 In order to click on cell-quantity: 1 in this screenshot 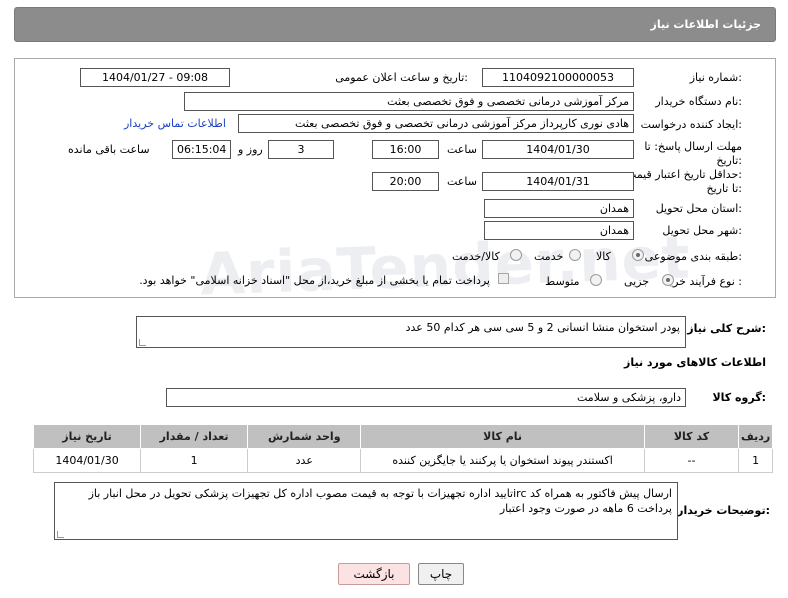, I will do `click(194, 460)`.